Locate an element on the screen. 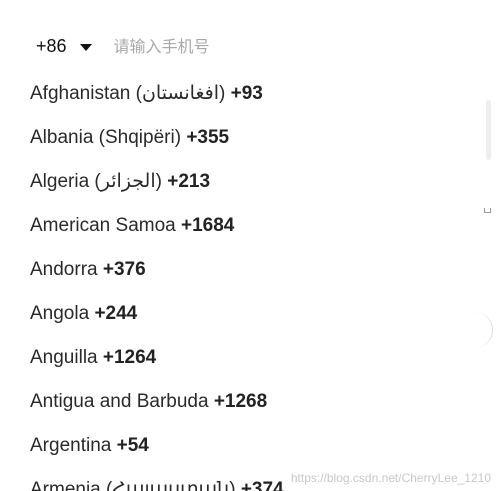 The width and height of the screenshot is (499, 491). country-option: Argentina +54 is located at coordinates (89, 446).